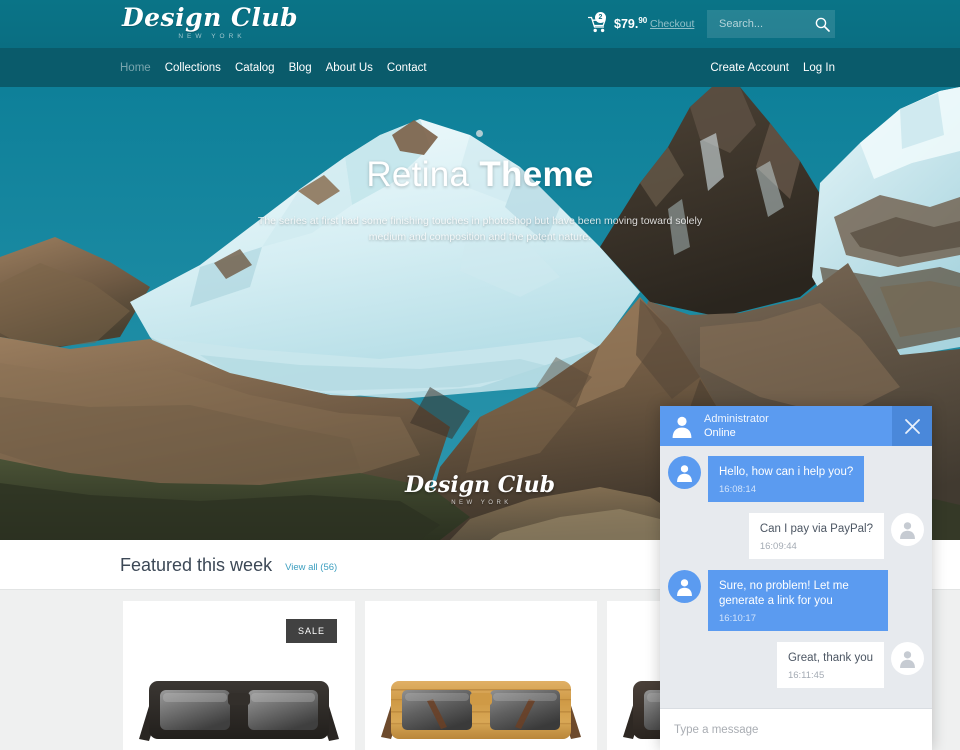  What do you see at coordinates (536, 174) in the screenshot?
I see `hero-title-bold: Theme` at bounding box center [536, 174].